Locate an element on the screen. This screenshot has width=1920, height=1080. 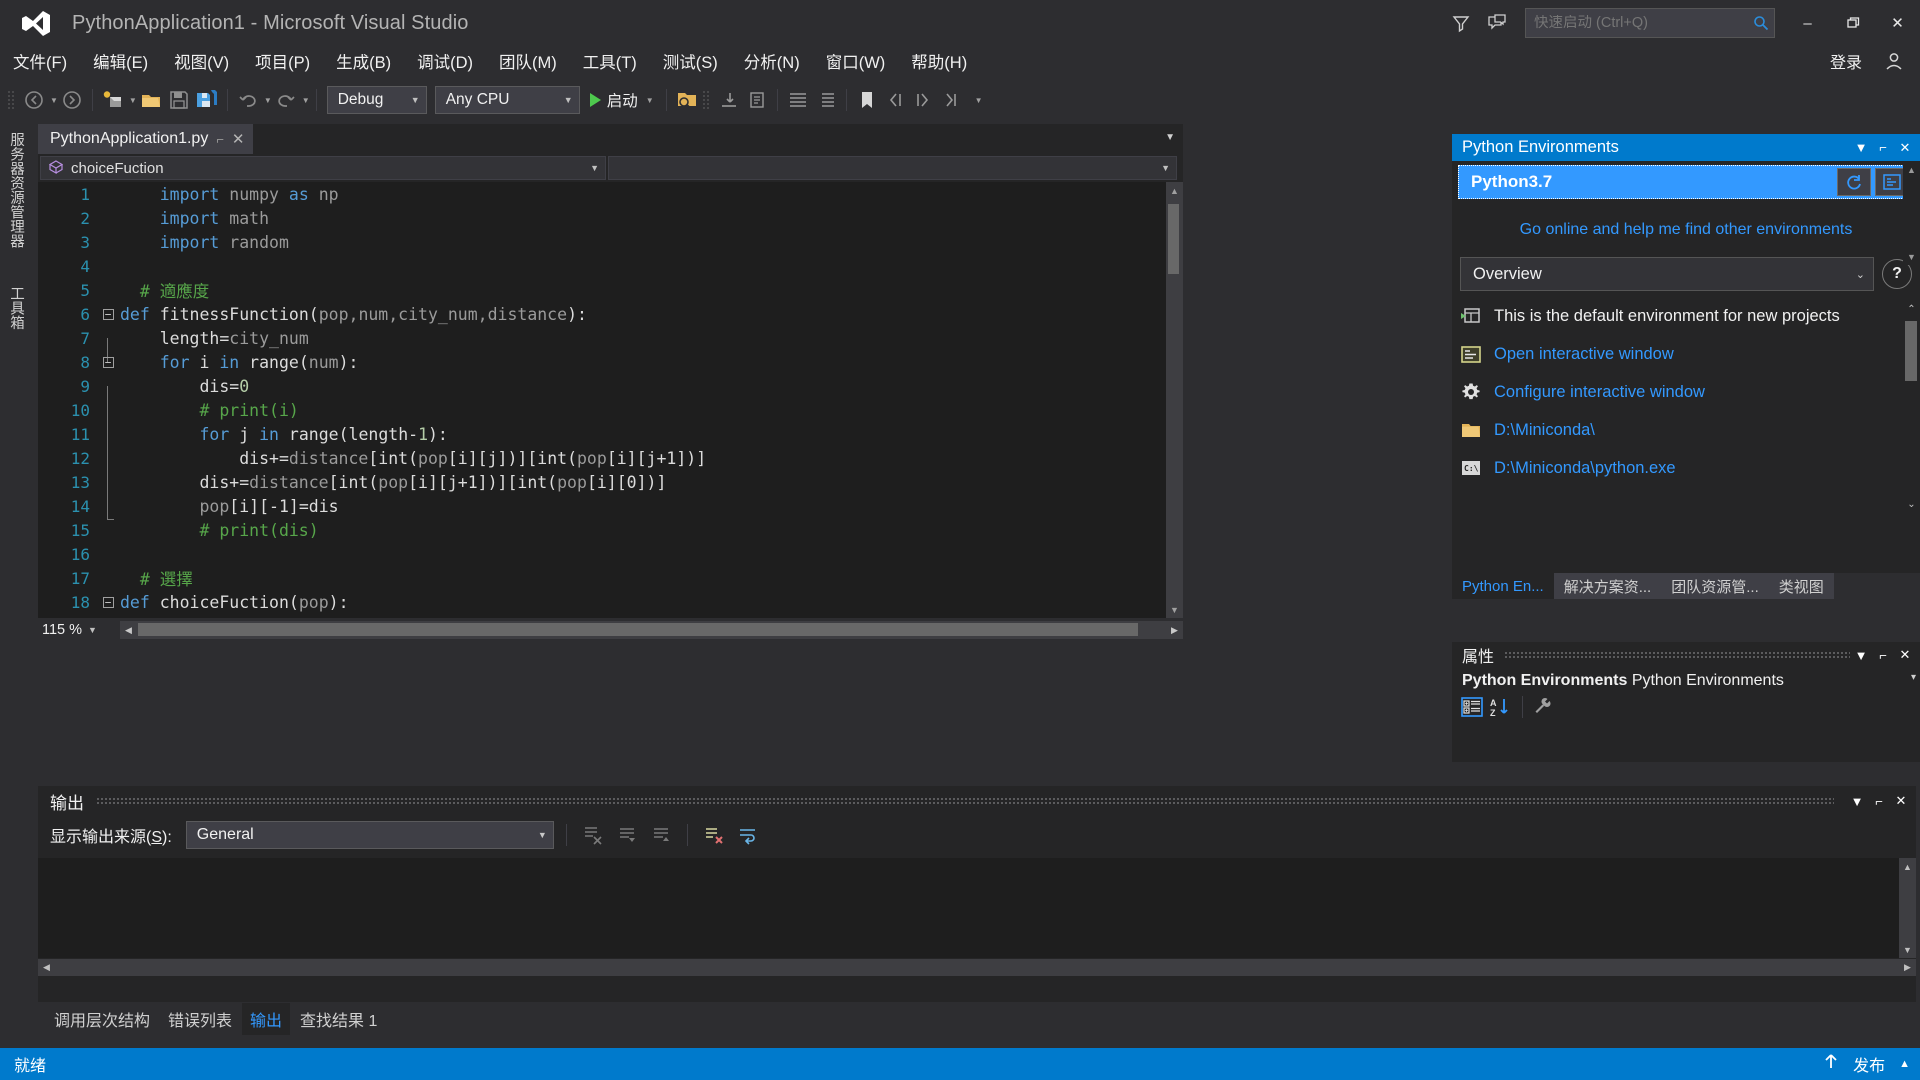
menu-item-build: 生成(B) is located at coordinates (363, 61).